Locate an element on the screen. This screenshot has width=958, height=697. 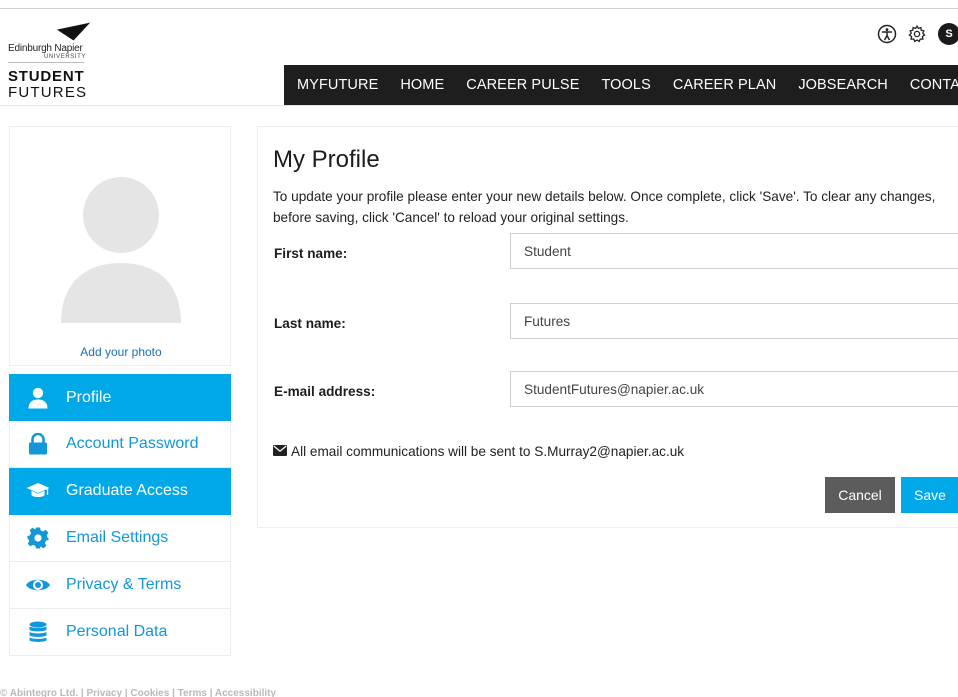
menu-item-label: Personal Data is located at coordinates (117, 631).